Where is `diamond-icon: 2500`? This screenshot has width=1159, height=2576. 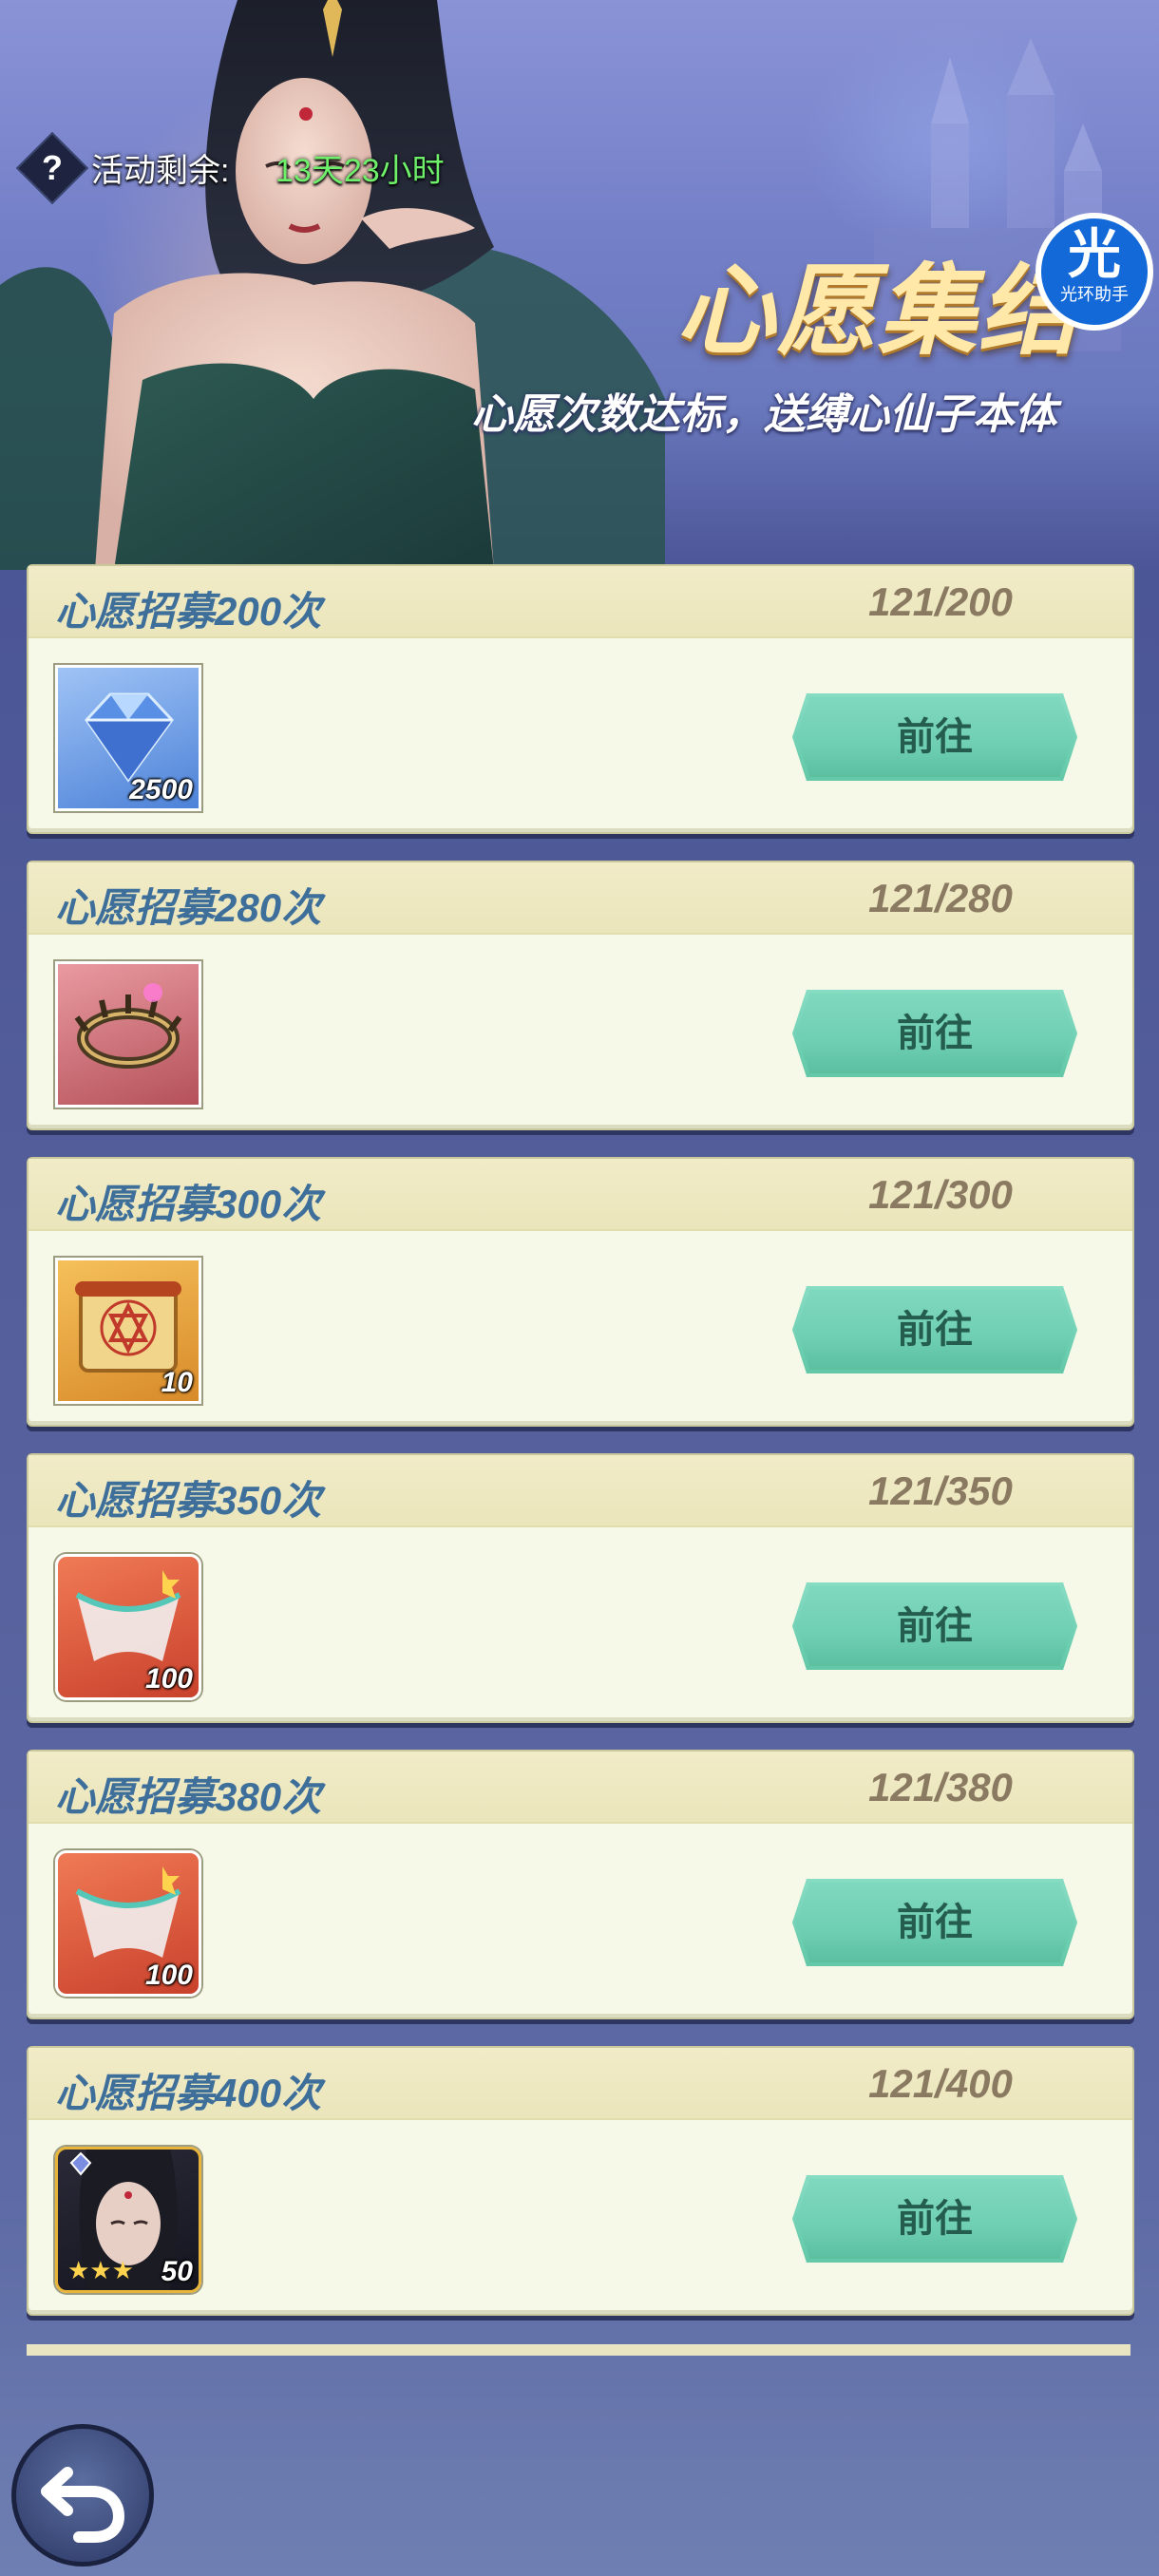 diamond-icon: 2500 is located at coordinates (128, 738).